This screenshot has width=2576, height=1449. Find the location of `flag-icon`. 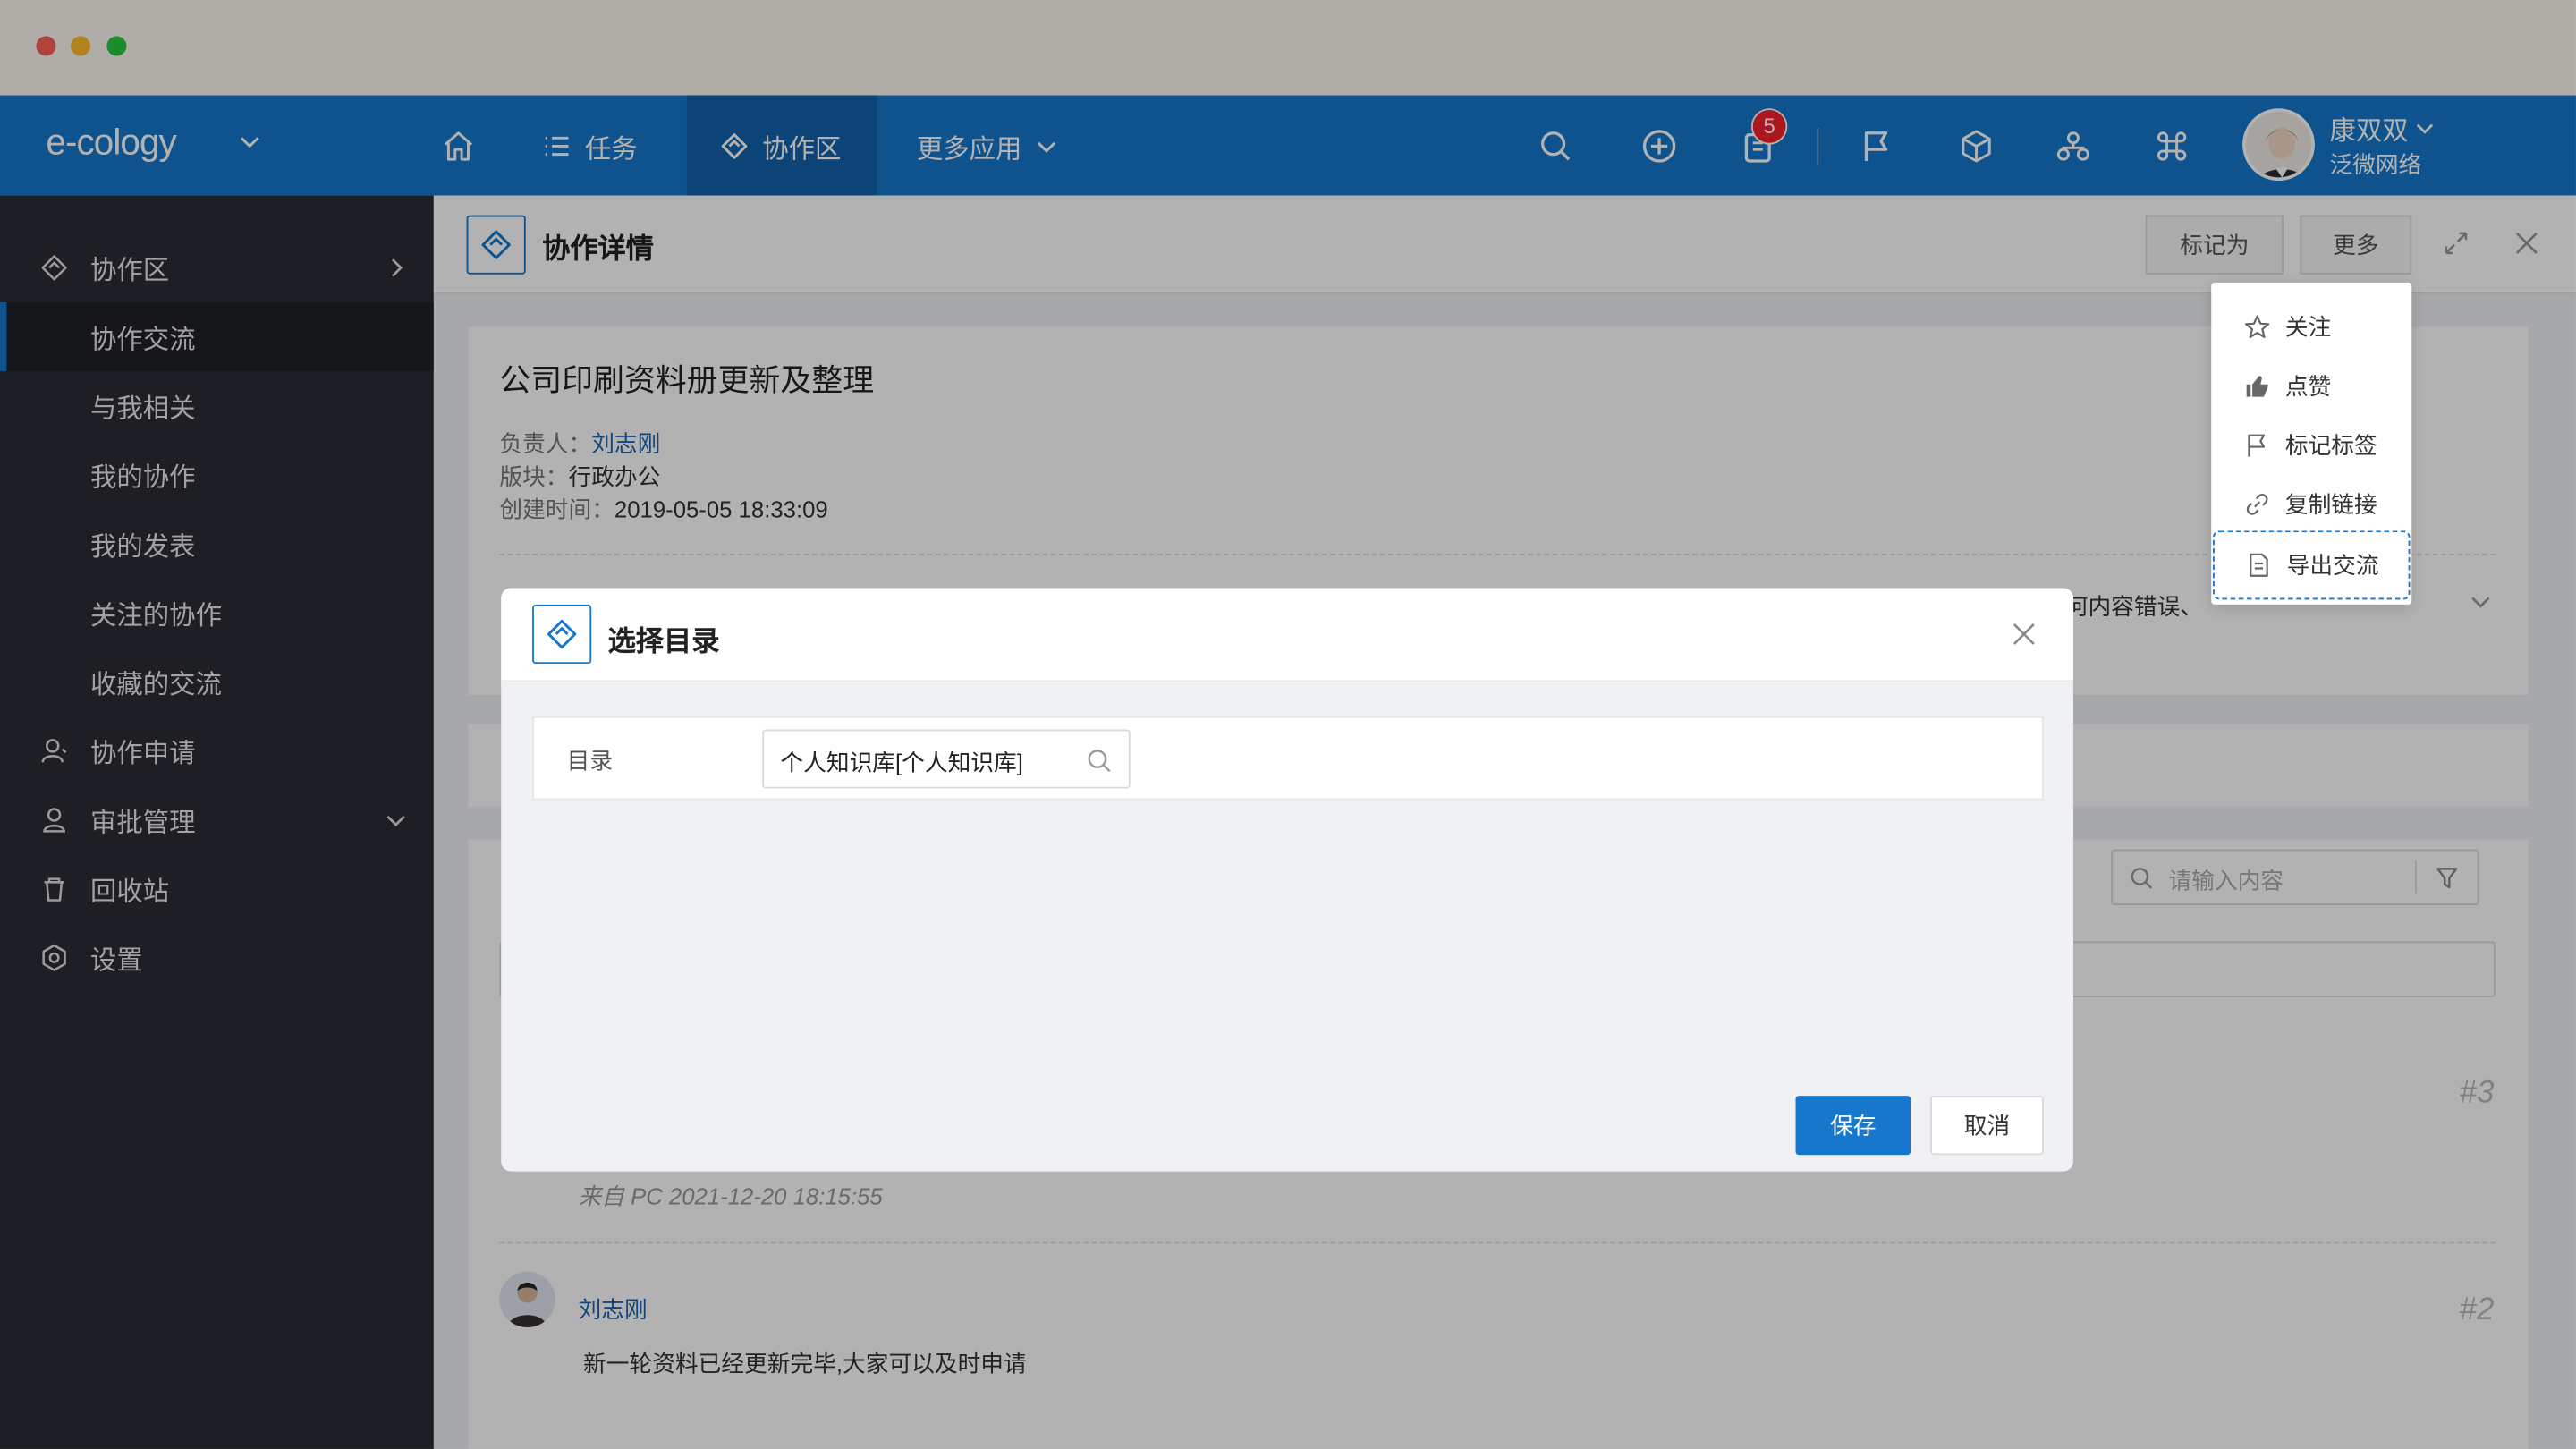

flag-icon is located at coordinates (2257, 445).